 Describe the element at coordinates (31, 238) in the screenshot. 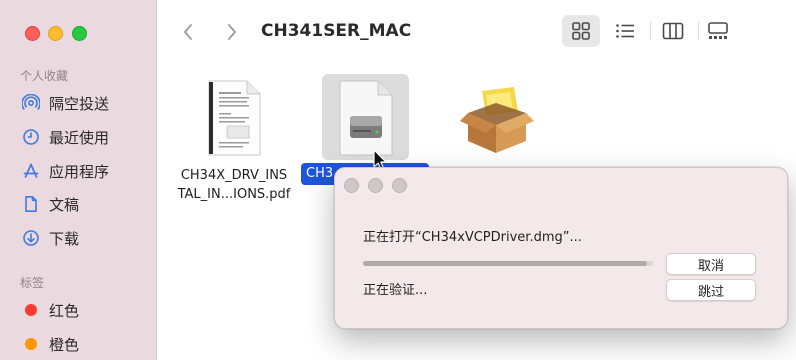

I see `download-icon` at that location.